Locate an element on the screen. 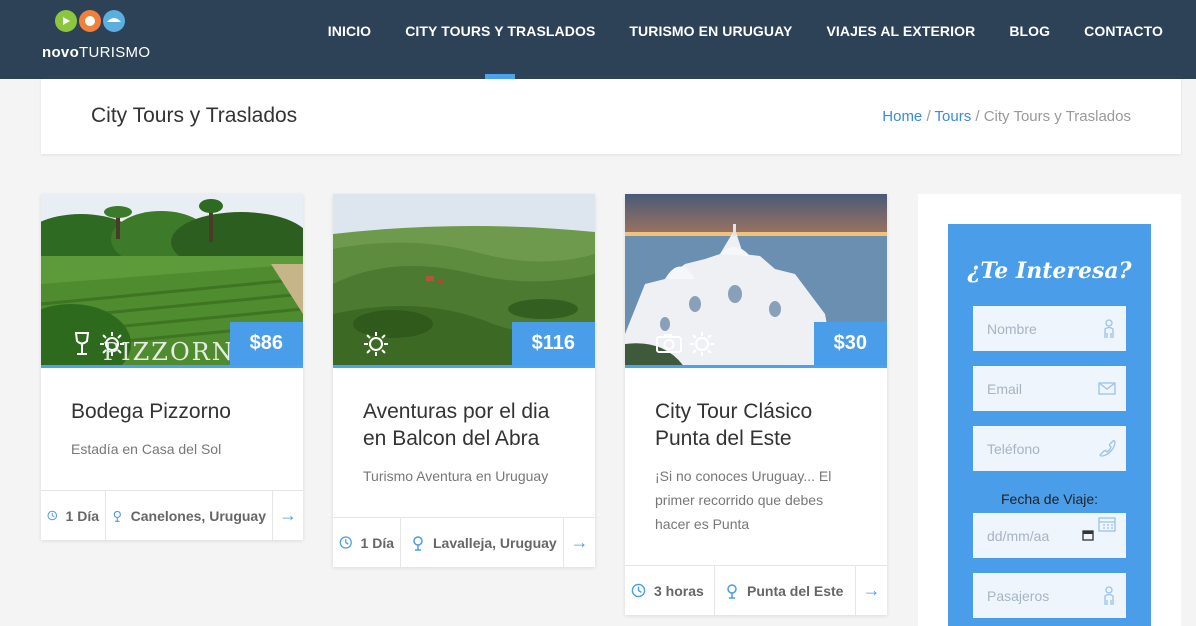 The image size is (1196, 626). email-field is located at coordinates (1049, 388).